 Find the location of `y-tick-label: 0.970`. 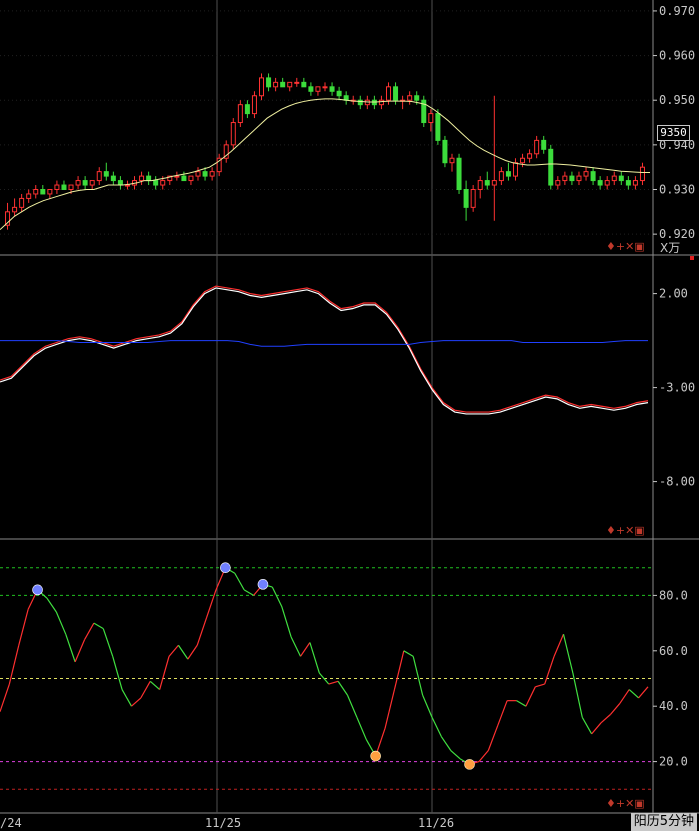

y-tick-label: 0.970 is located at coordinates (677, 11).